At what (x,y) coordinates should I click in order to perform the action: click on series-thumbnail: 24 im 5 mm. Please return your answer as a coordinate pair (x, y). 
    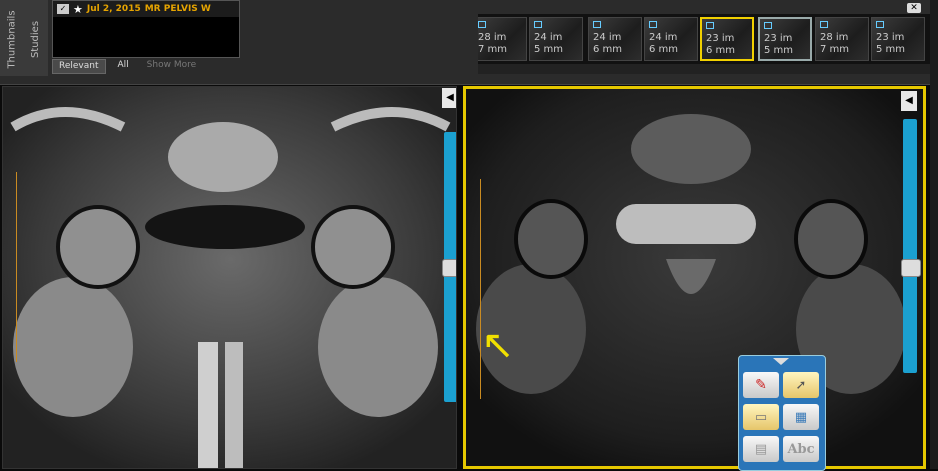
    Looking at the image, I should click on (556, 39).